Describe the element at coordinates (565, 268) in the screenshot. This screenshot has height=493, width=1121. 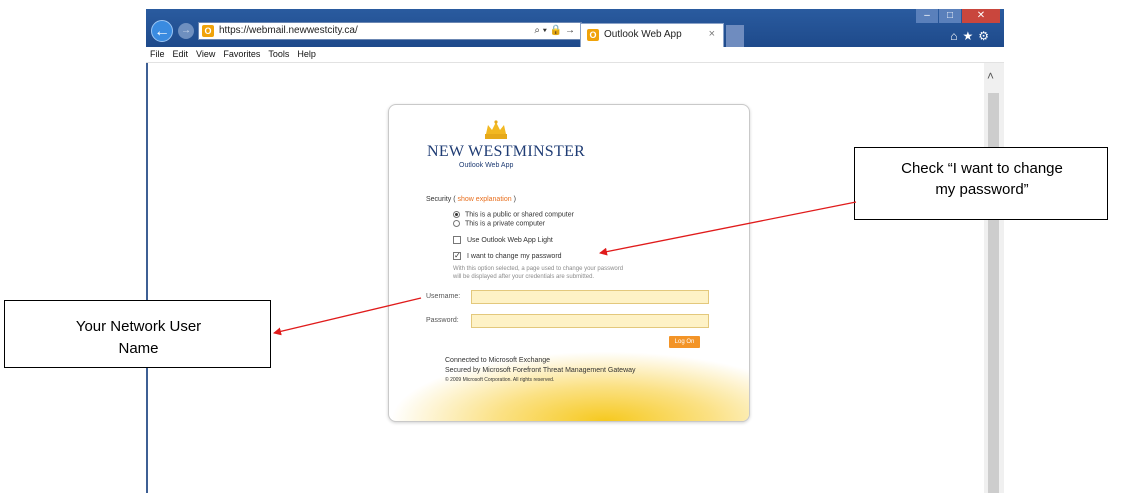
I see `annotation-arrows` at that location.